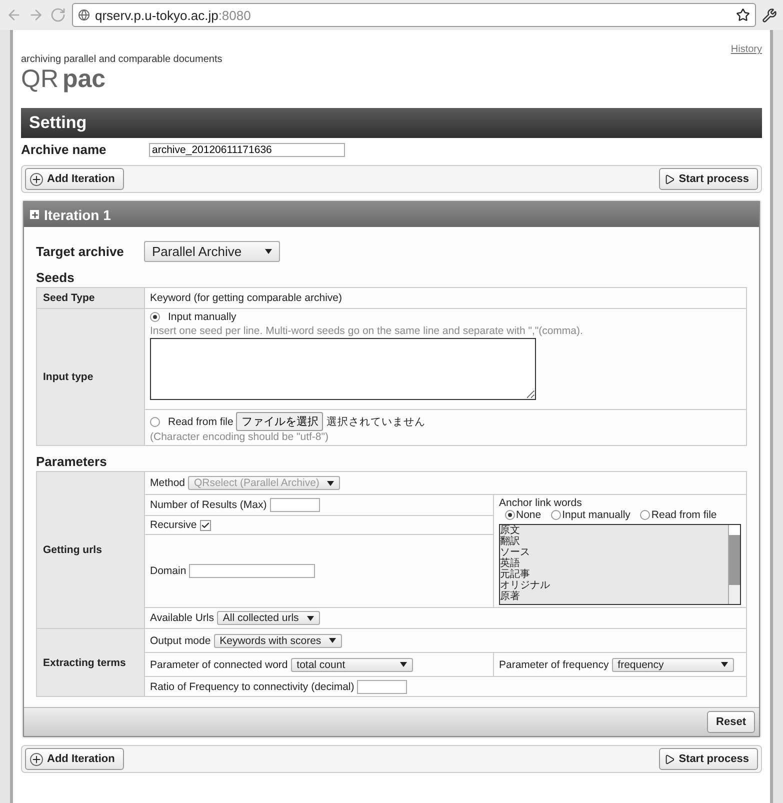  I want to click on field-label: Target archive, so click(80, 251).